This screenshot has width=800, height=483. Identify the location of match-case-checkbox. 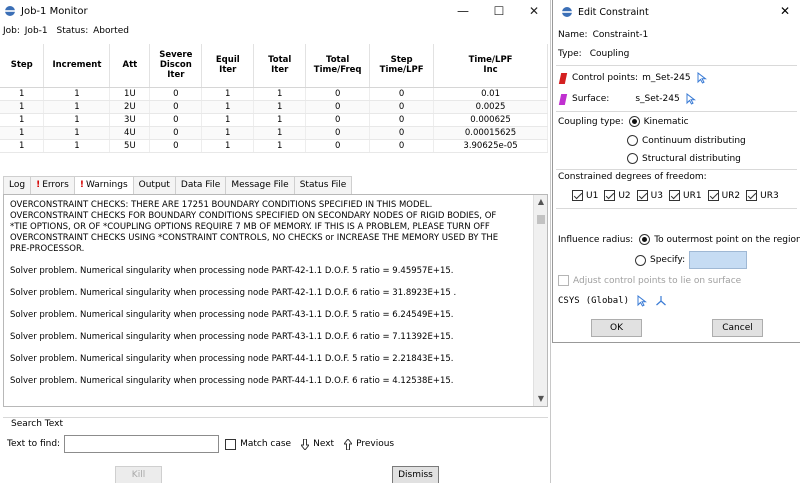
(231, 444).